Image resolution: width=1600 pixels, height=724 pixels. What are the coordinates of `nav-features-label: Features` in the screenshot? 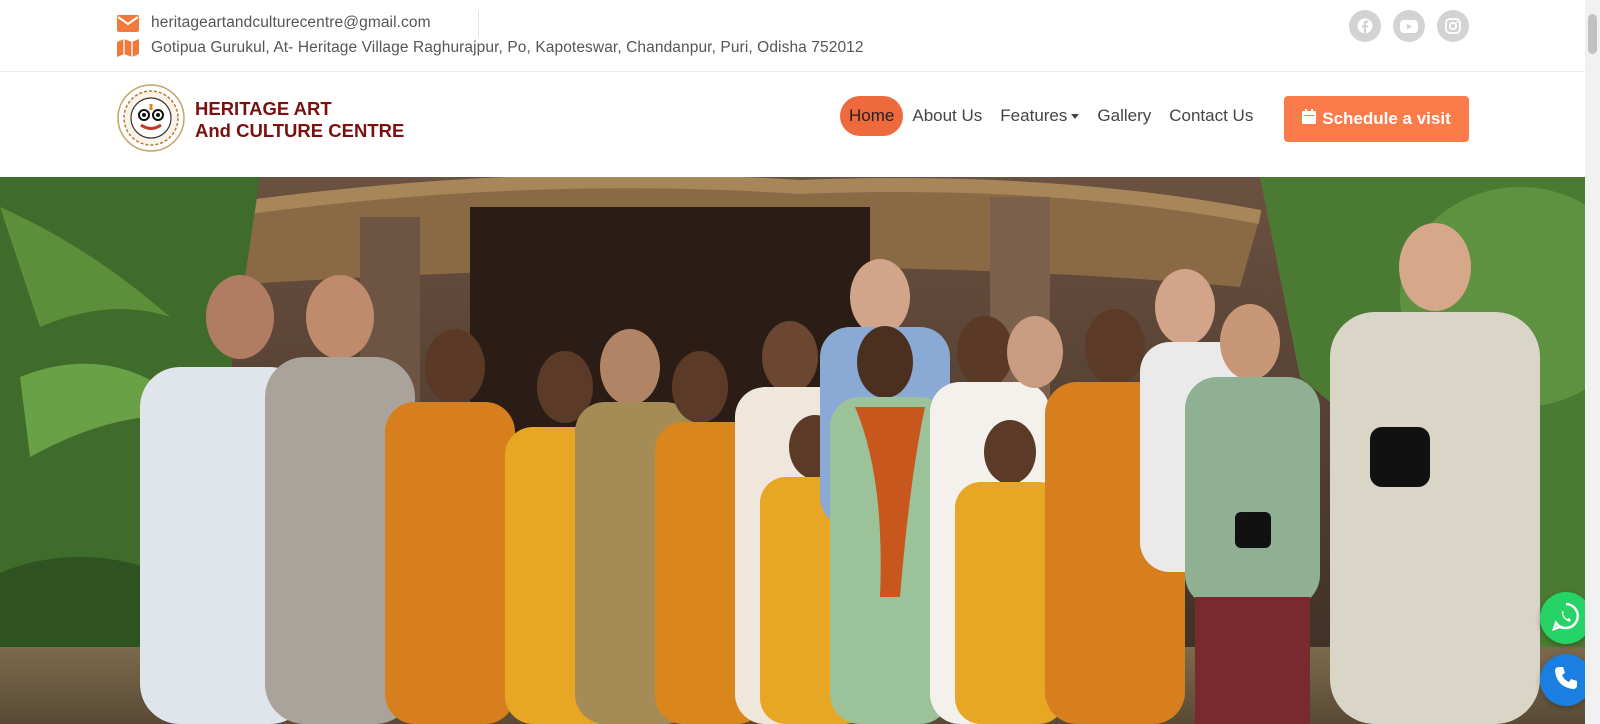 It's located at (1034, 115).